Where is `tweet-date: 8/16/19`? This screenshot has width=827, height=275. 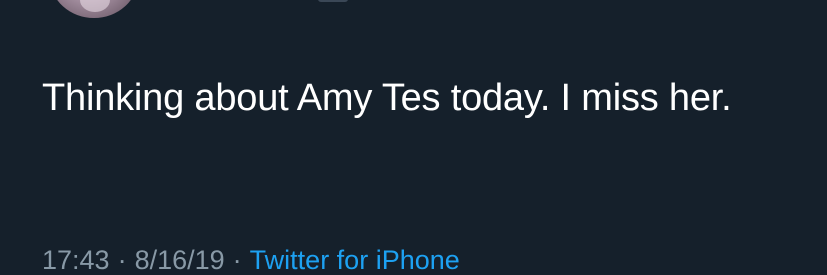 tweet-date: 8/16/19 is located at coordinates (180, 260).